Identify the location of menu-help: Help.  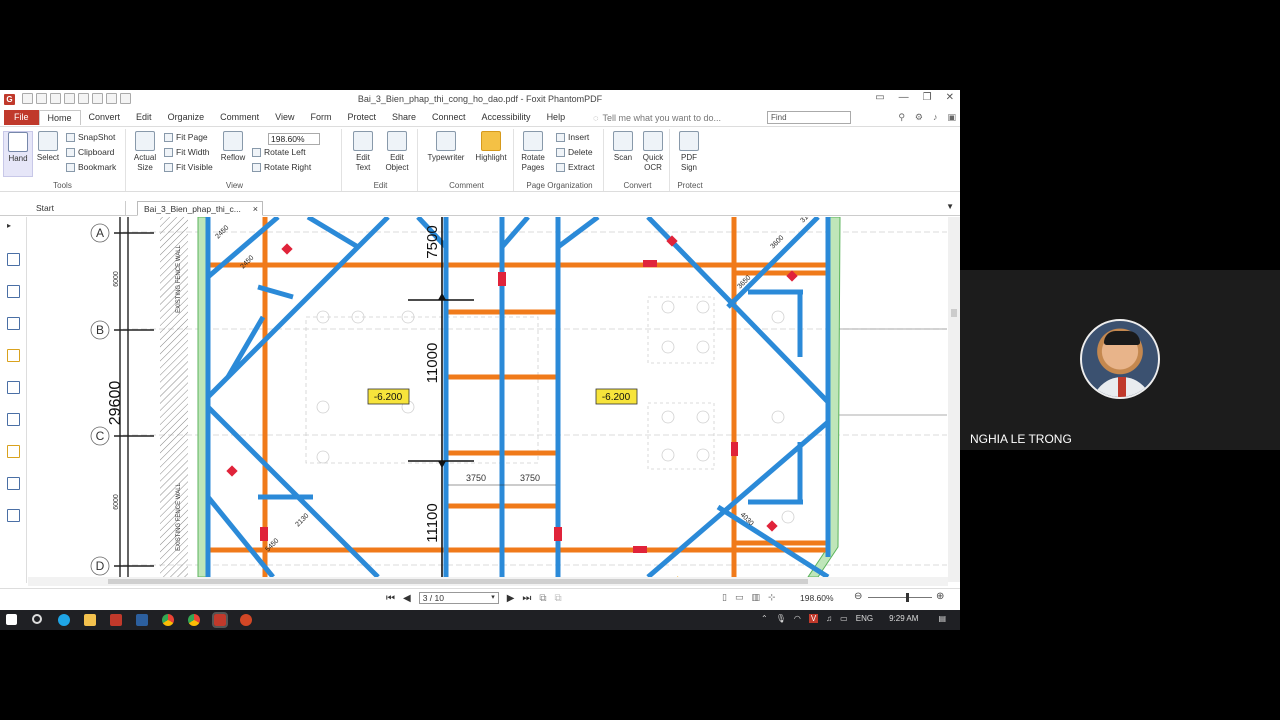
(556, 117).